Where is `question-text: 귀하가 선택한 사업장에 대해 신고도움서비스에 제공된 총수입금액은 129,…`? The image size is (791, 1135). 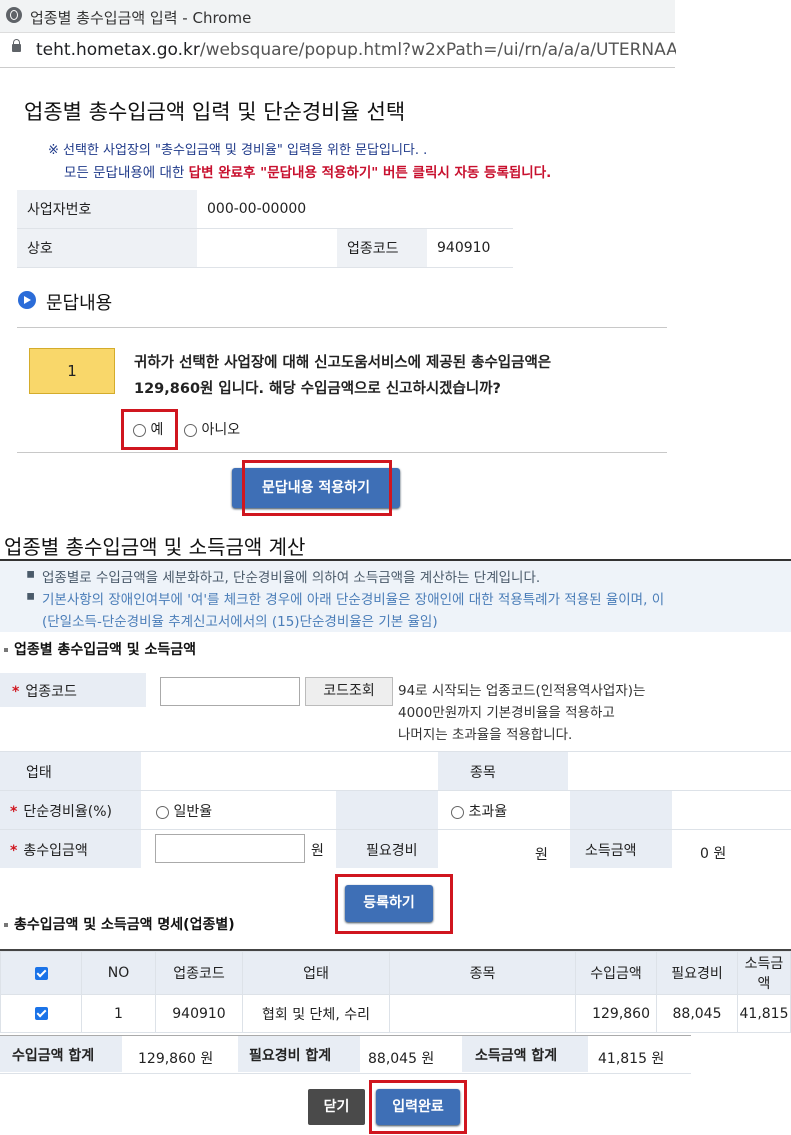
question-text: 귀하가 선택한 사업장에 대해 신고도움서비스에 제공된 총수입금액은 129,… is located at coordinates (399, 376).